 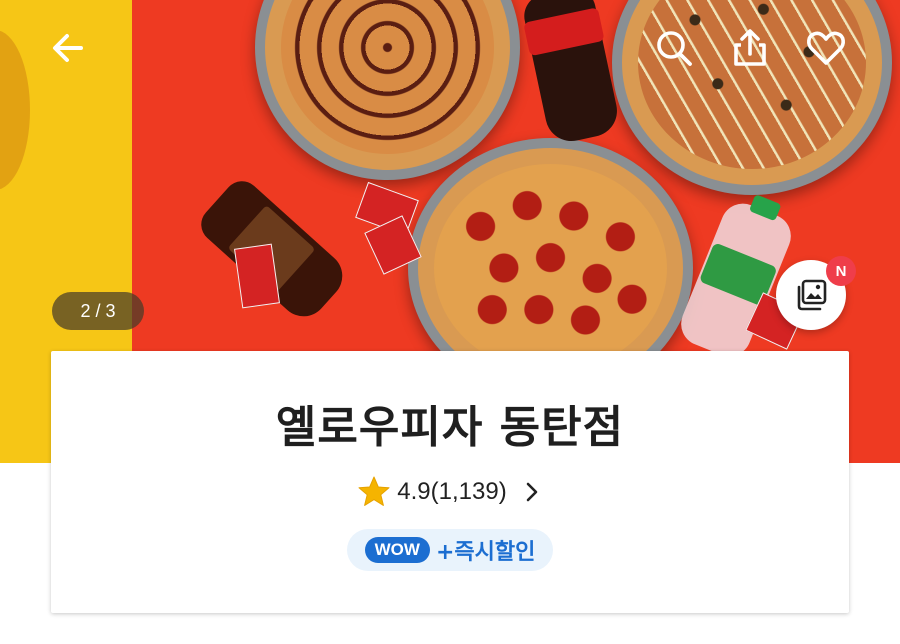 I want to click on favorite-button, so click(x=826, y=48).